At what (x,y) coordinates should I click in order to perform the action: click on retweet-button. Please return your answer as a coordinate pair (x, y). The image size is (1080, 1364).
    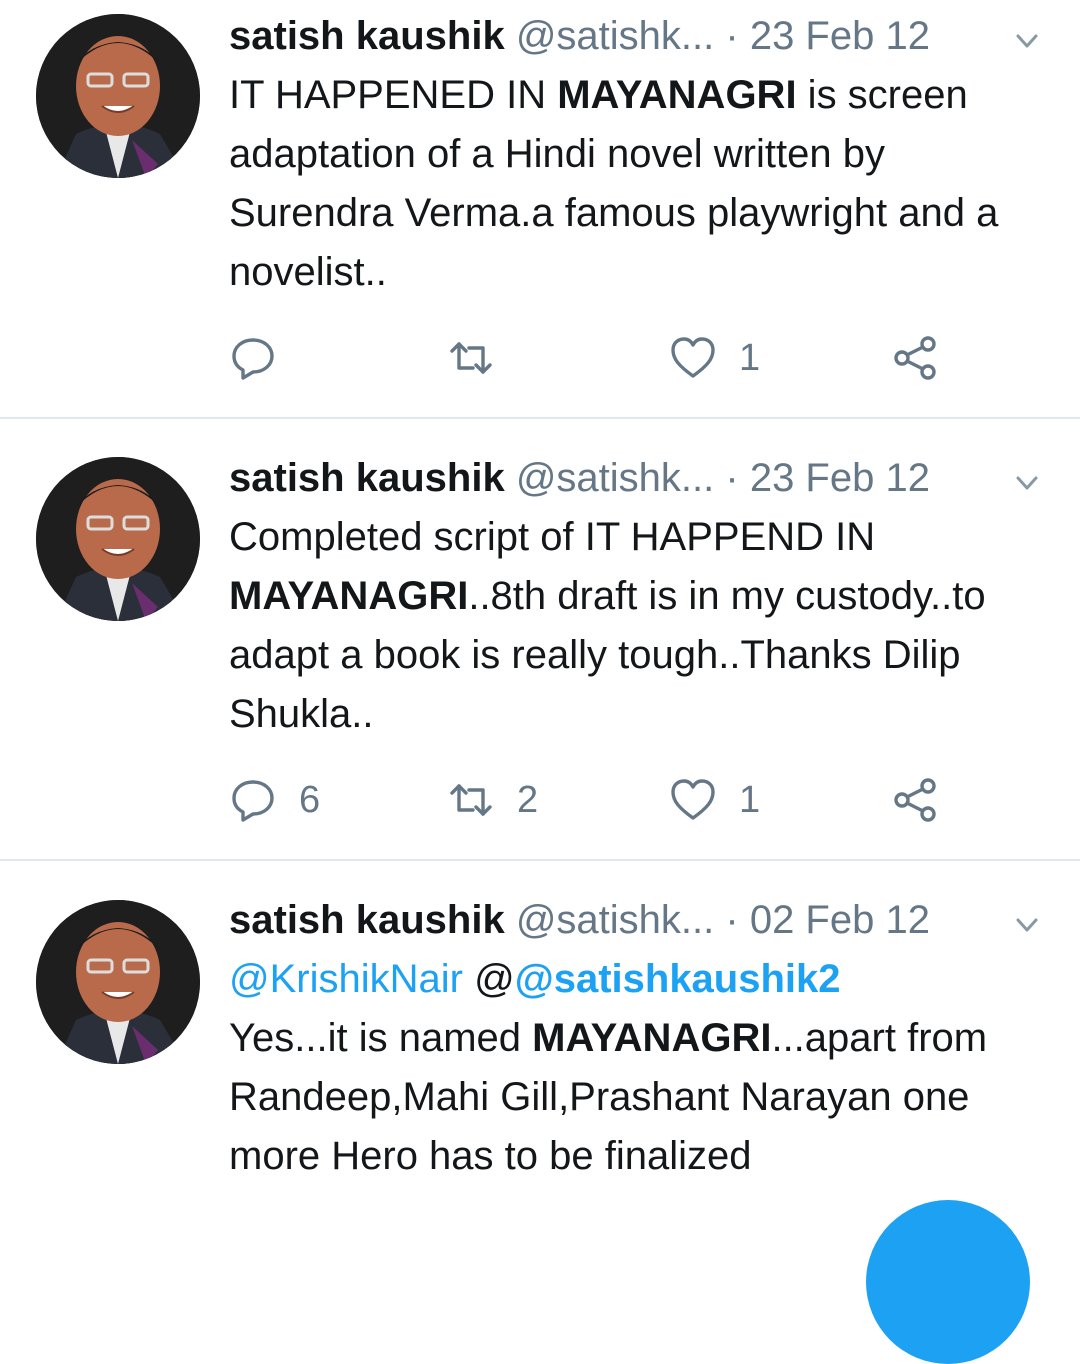
    Looking at the image, I should click on (482, 358).